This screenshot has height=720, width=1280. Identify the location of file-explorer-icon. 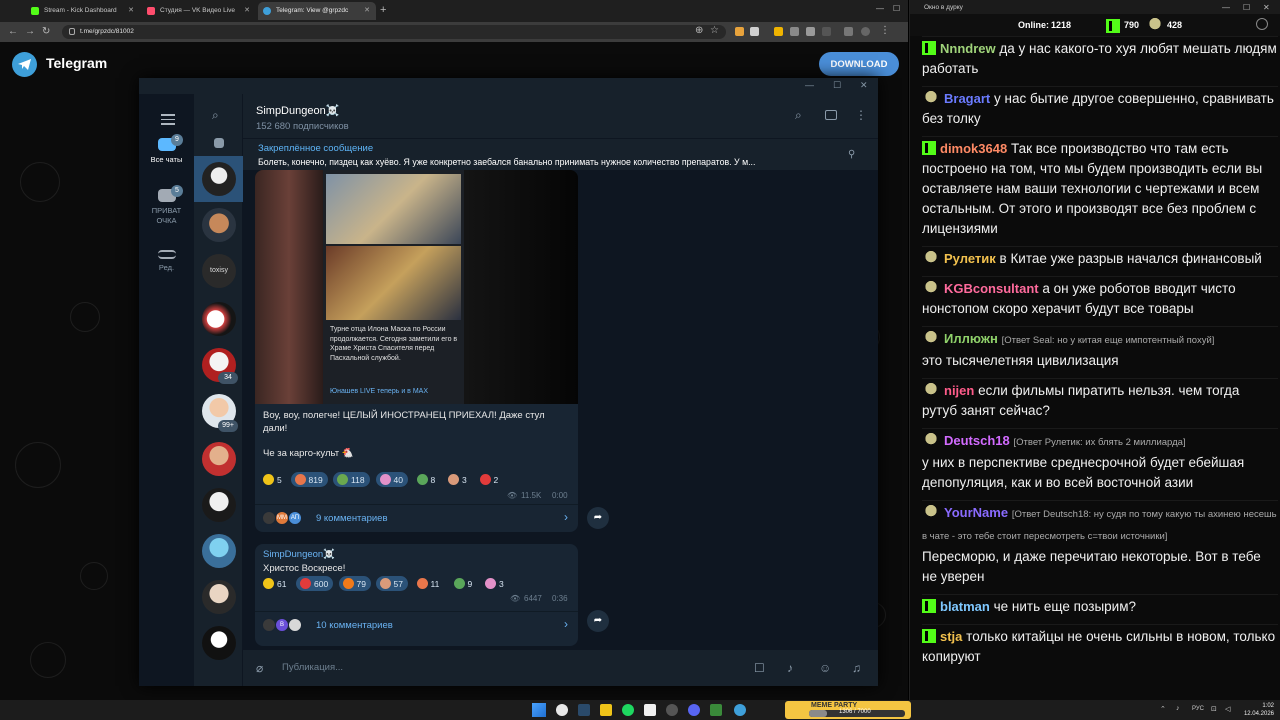
(606, 710).